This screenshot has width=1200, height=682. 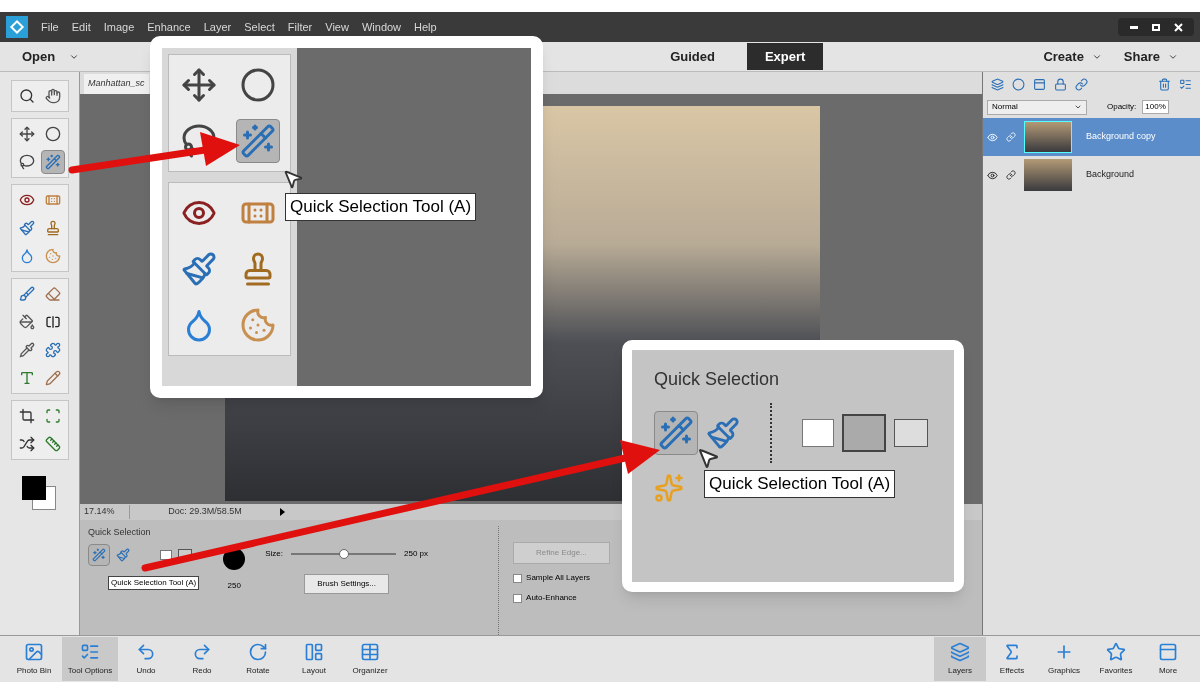 I want to click on panel-menu-icon, so click(x=1185, y=84).